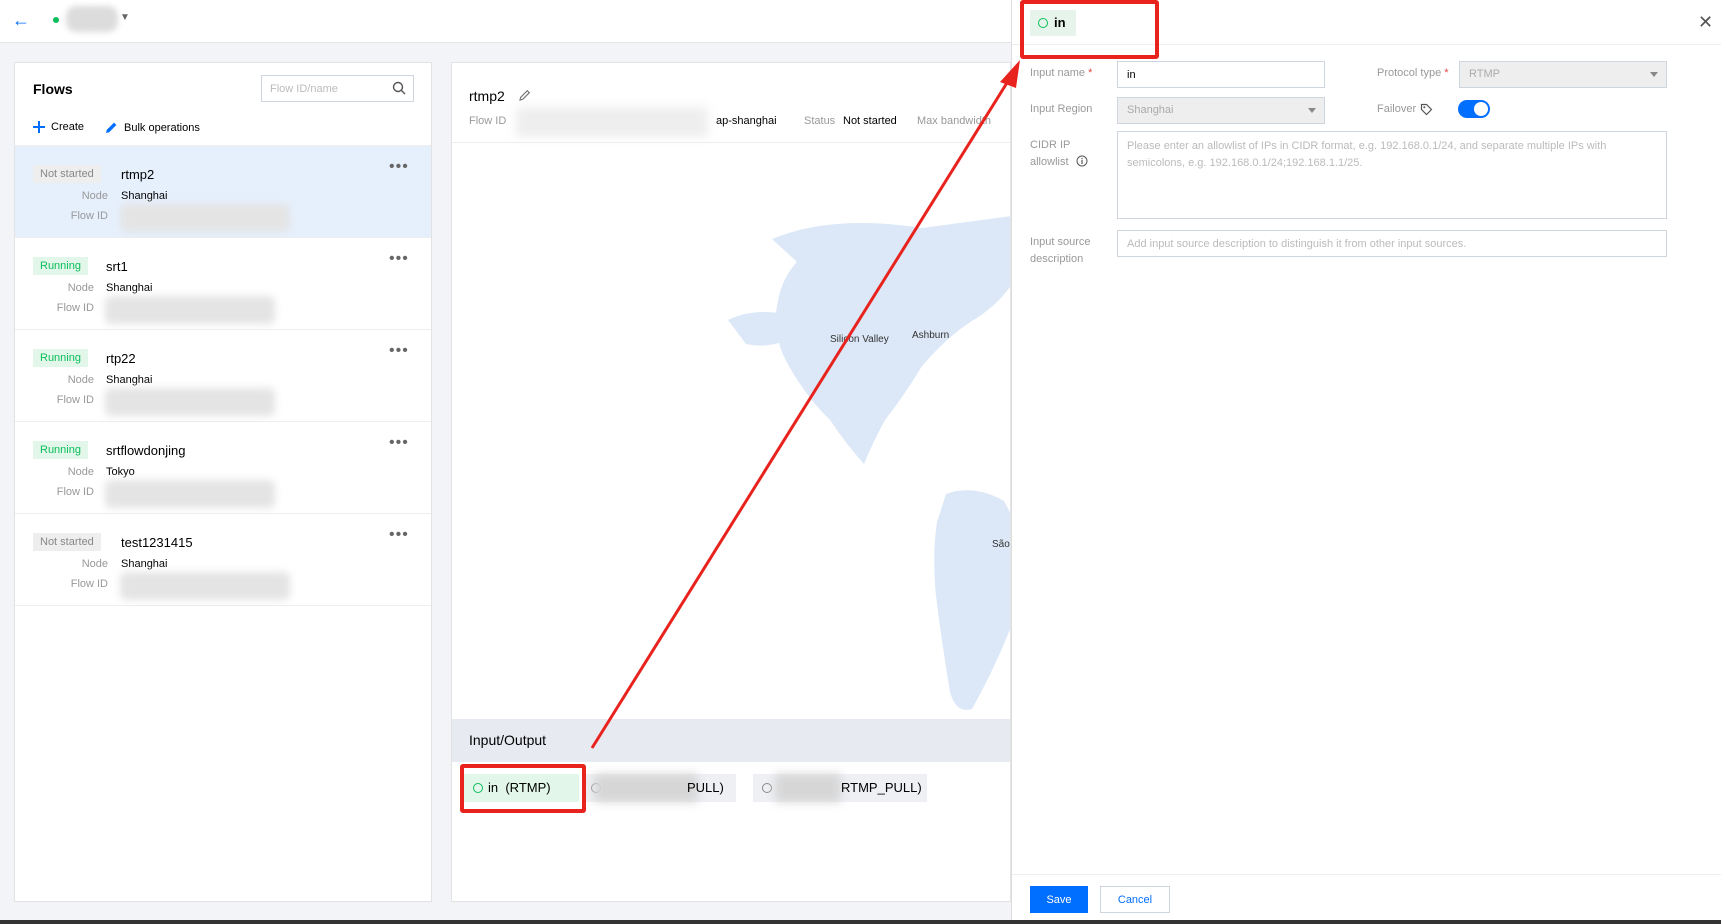  What do you see at coordinates (860, 922) in the screenshot?
I see `bottom-border` at bounding box center [860, 922].